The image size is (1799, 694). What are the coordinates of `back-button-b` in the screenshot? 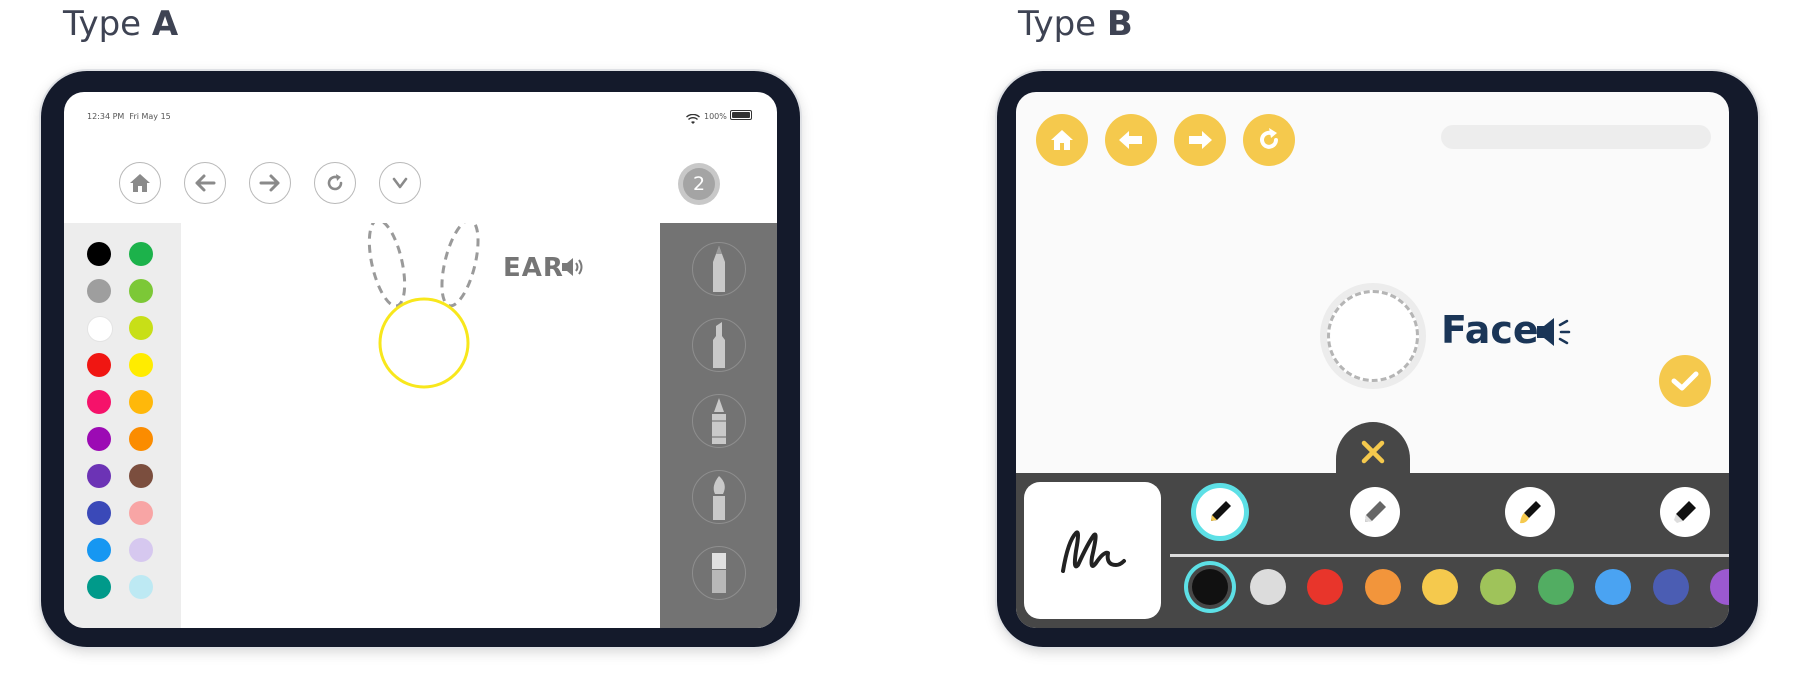 It's located at (1131, 140).